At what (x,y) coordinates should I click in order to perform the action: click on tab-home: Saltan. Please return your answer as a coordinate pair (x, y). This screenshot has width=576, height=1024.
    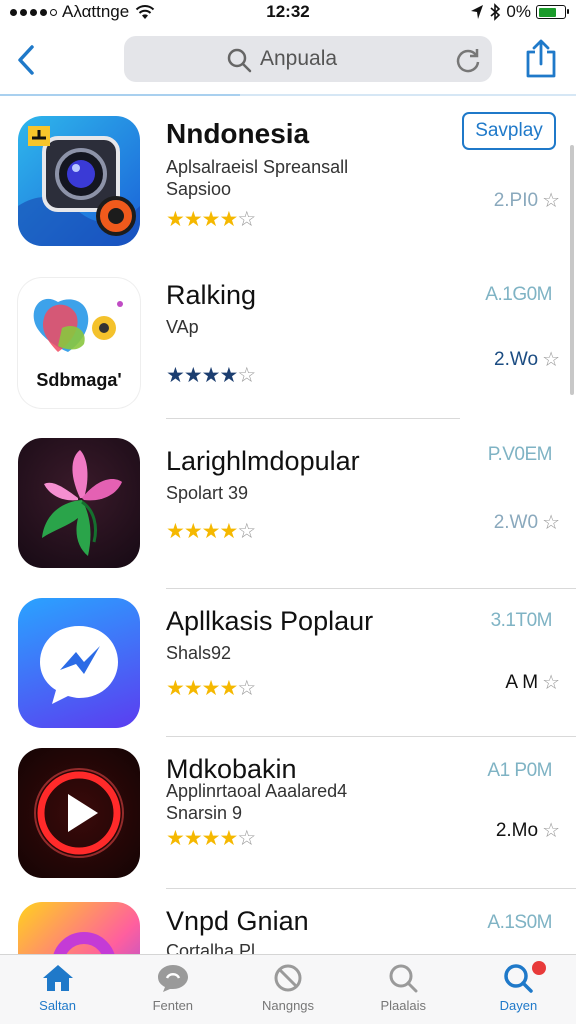
    Looking at the image, I should click on (57, 989).